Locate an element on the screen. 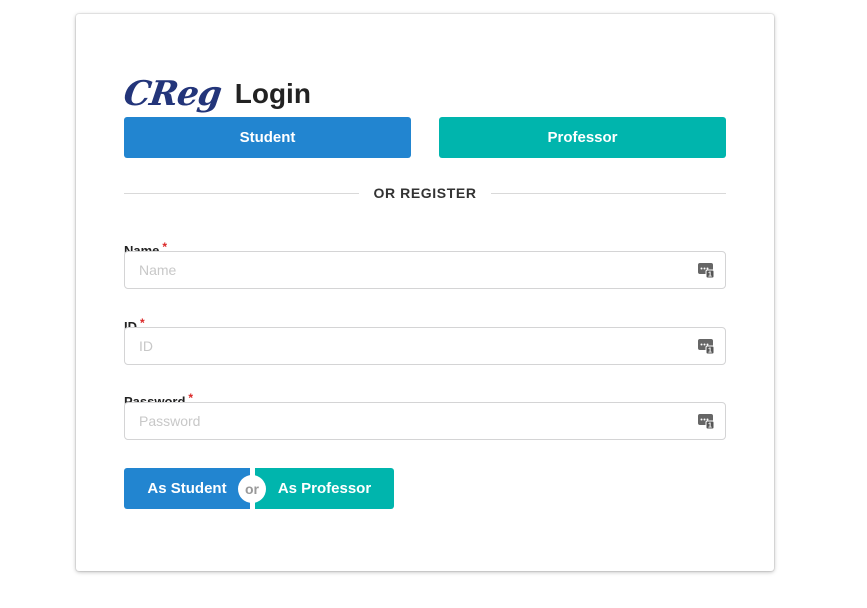 This screenshot has width=867, height=608. id-field-wrapper: 1 is located at coordinates (425, 346).